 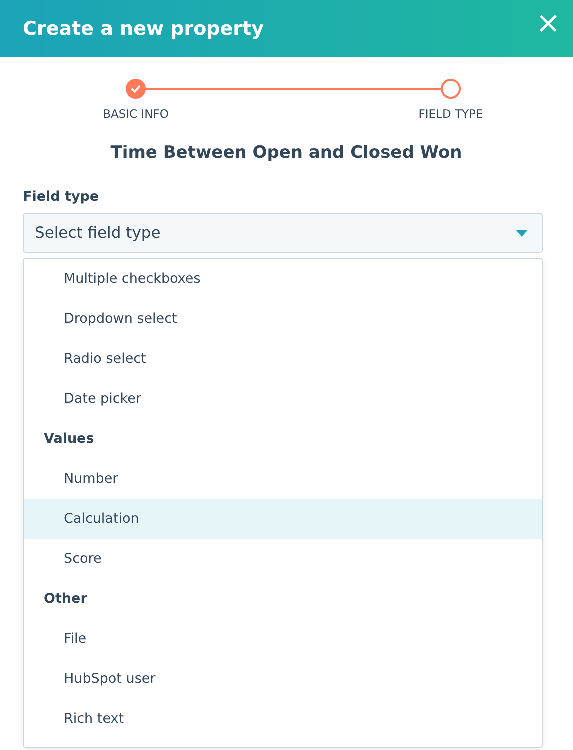 I want to click on check-icon, so click(x=136, y=89).